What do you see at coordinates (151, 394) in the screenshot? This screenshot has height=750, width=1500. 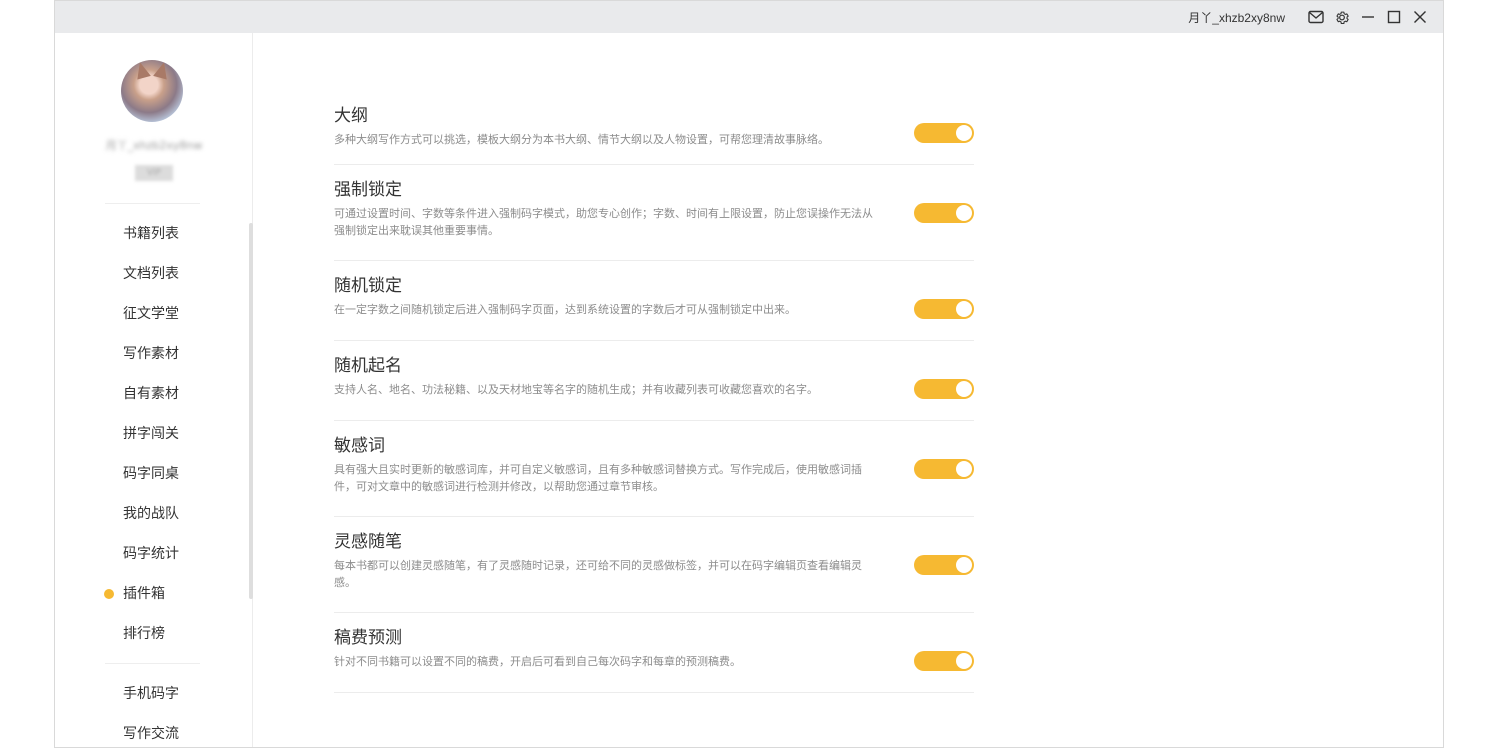 I see `sidebar-item-label: 自有素材` at bounding box center [151, 394].